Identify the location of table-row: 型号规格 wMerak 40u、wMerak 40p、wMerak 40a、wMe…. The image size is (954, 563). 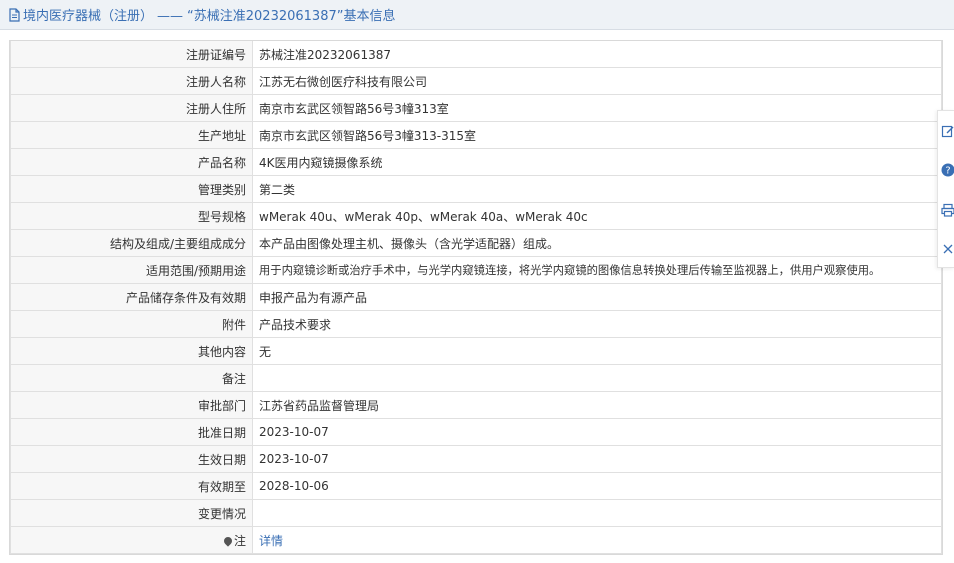
(476, 216).